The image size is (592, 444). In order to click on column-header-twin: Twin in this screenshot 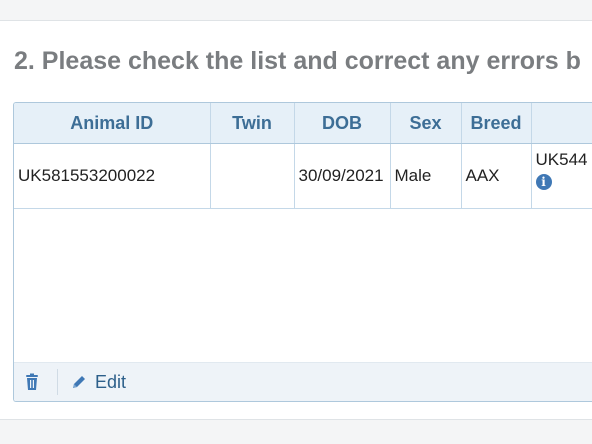, I will do `click(252, 123)`.